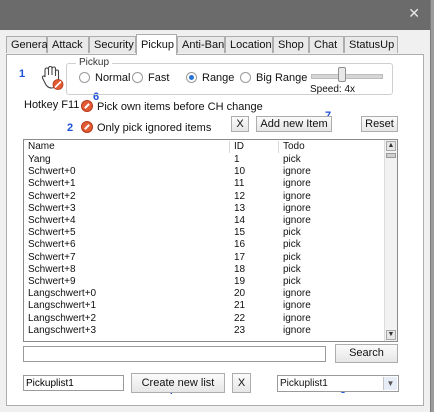  What do you see at coordinates (371, 44) in the screenshot?
I see `tab-statusup: StatusUp` at bounding box center [371, 44].